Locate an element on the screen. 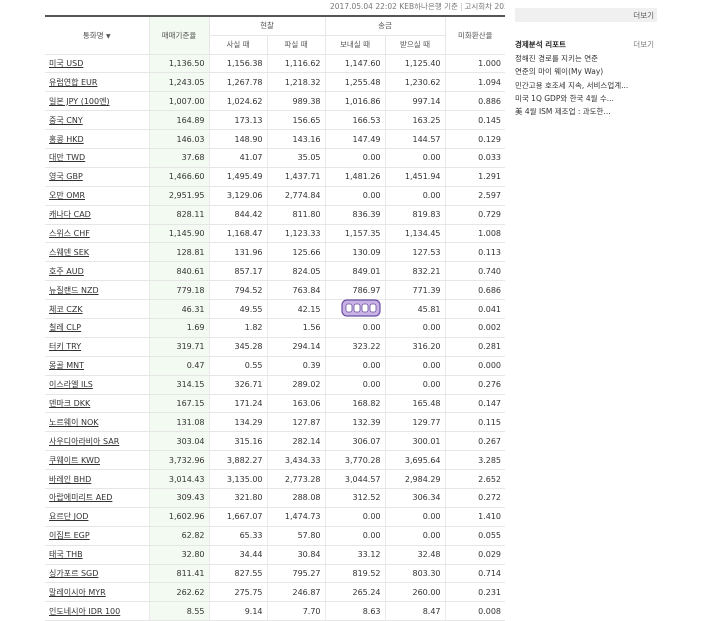 This screenshot has width=720, height=621. currency-link: 노르웨이 NOK is located at coordinates (74, 422).